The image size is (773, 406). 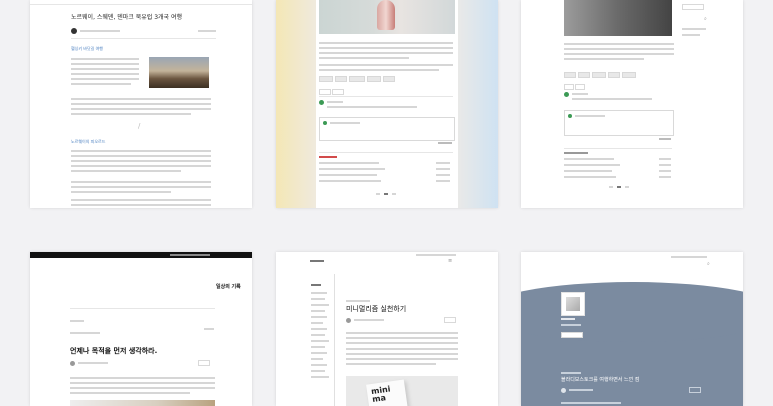 I want to click on product-box-graphic: mini ma, so click(x=387, y=392).